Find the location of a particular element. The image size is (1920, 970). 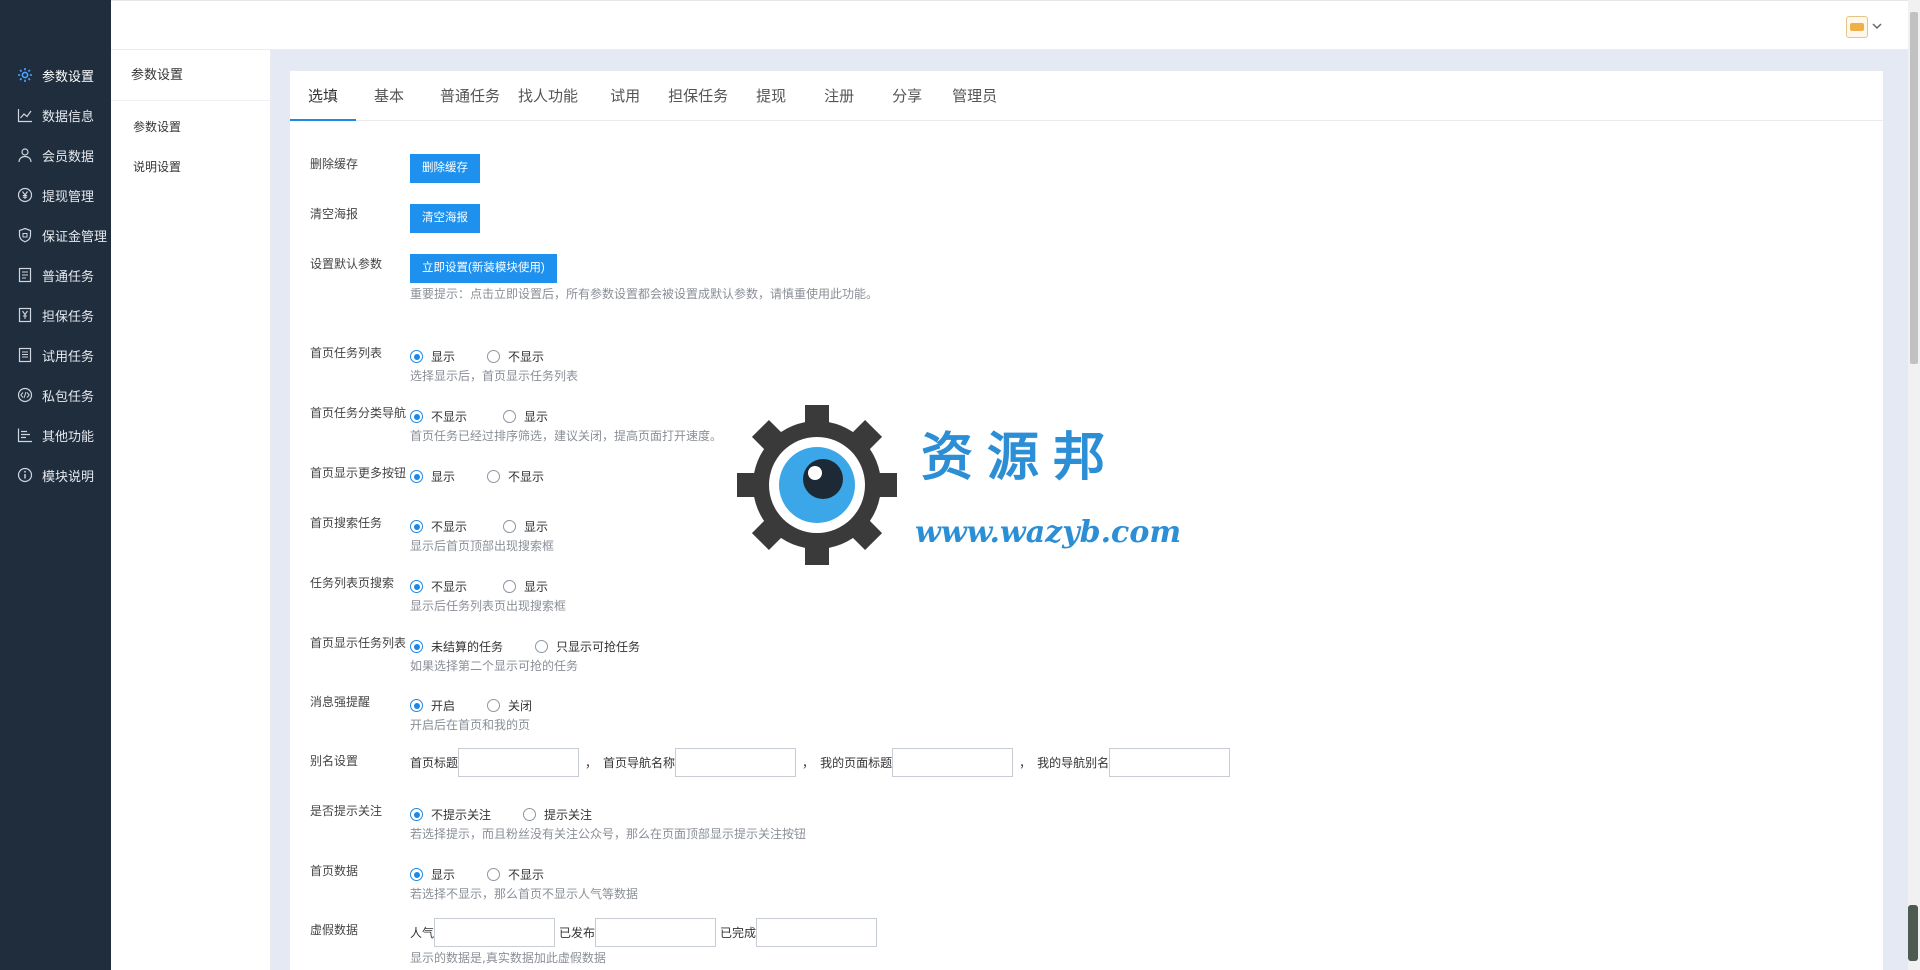

sidebar-item-label: 参数设置 is located at coordinates (68, 77).